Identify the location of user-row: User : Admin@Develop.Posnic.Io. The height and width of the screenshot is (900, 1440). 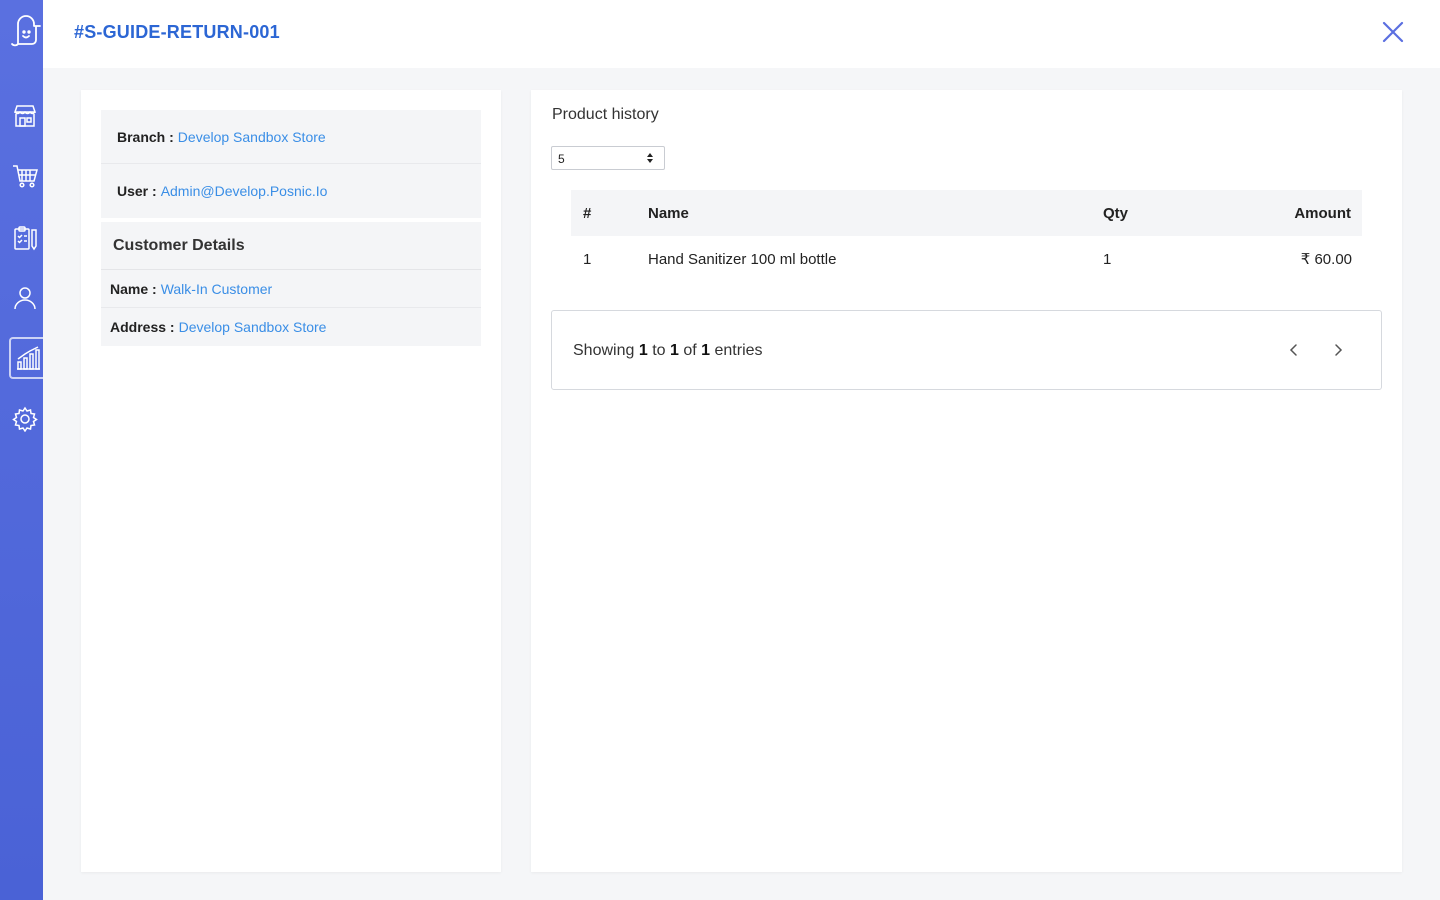
(291, 191).